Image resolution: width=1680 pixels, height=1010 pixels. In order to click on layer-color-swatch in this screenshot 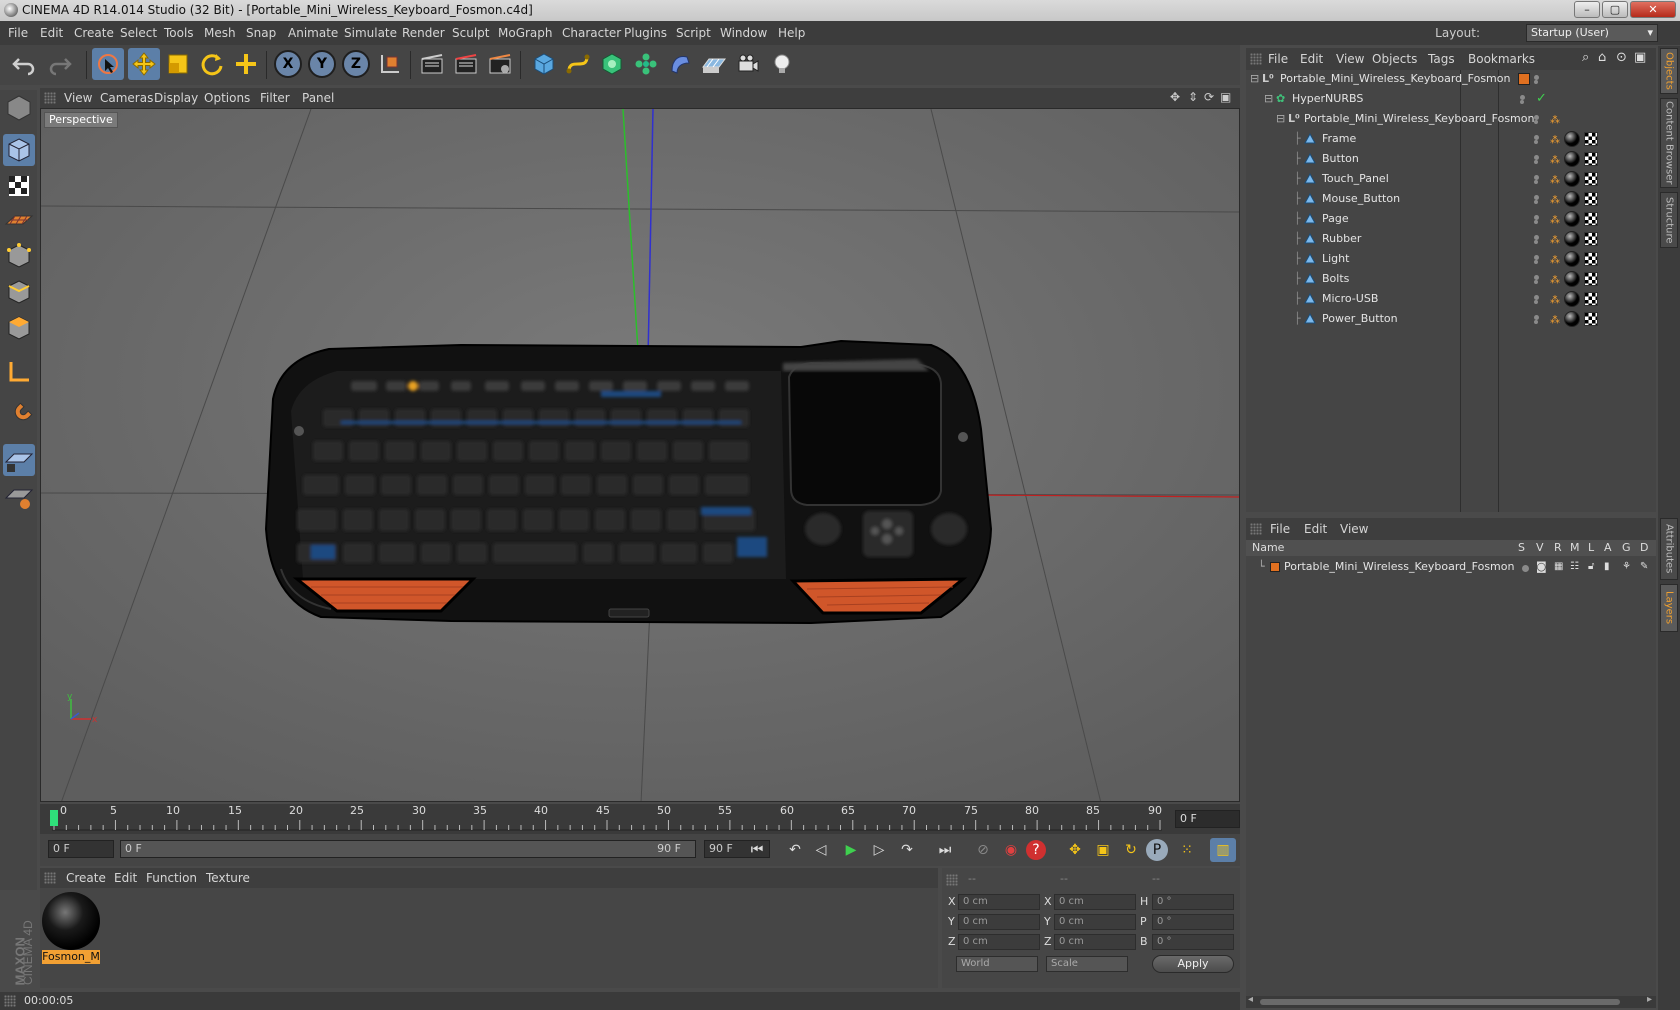, I will do `click(1524, 79)`.